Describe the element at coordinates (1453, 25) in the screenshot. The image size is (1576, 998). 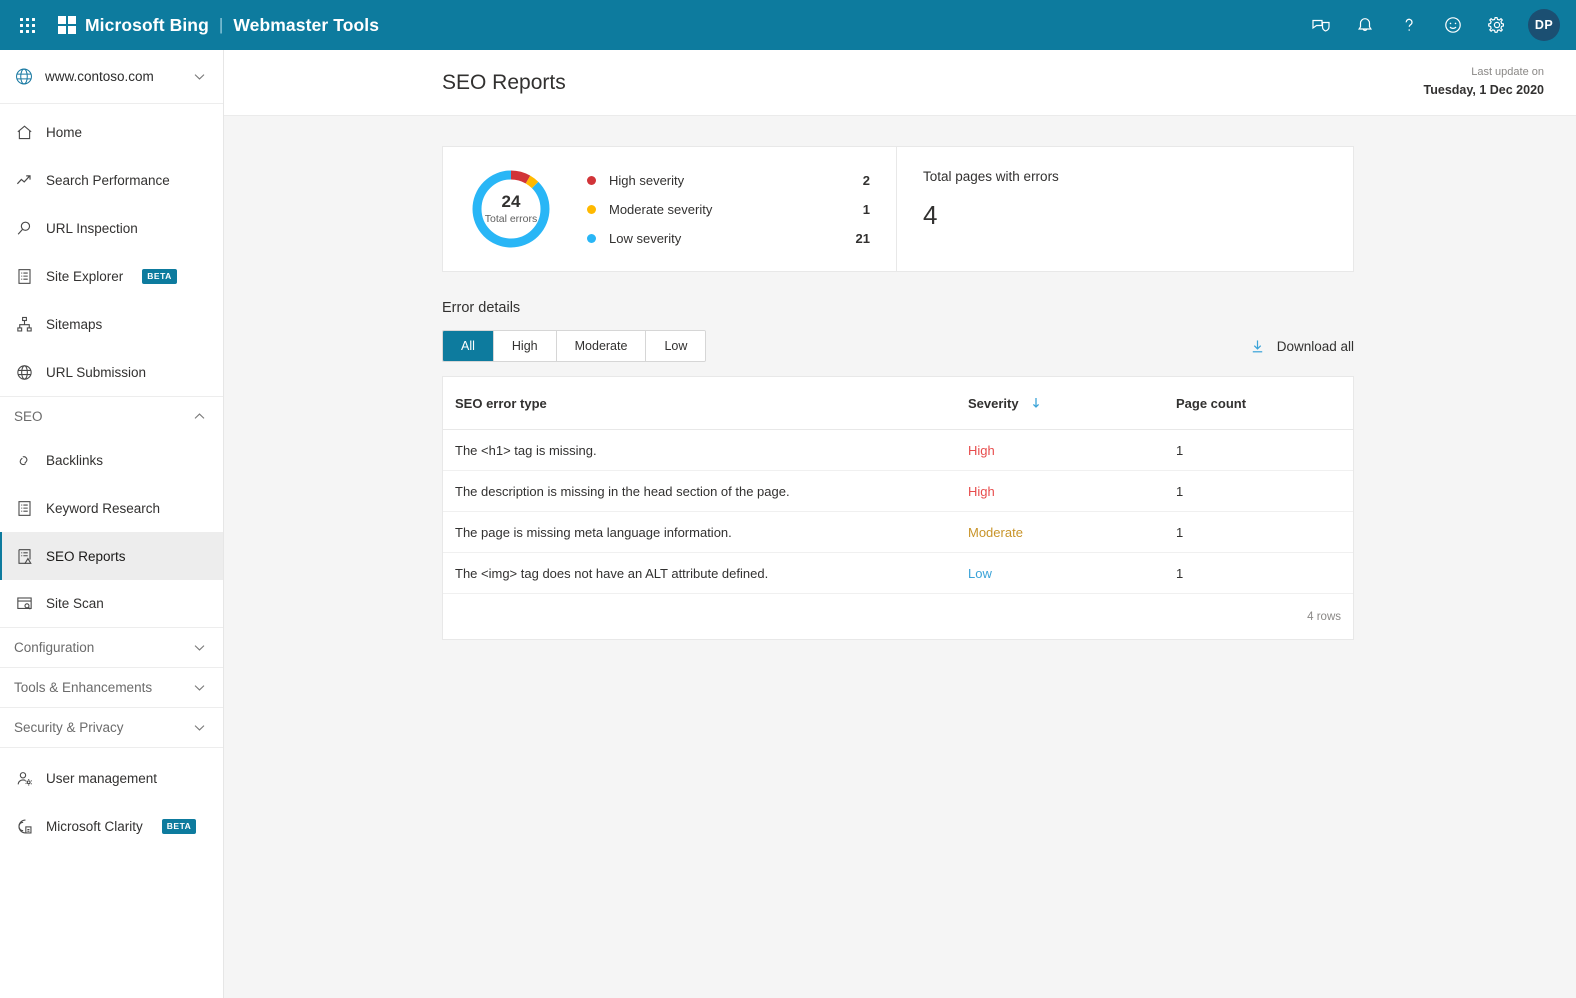
I see `smiley-icon` at that location.